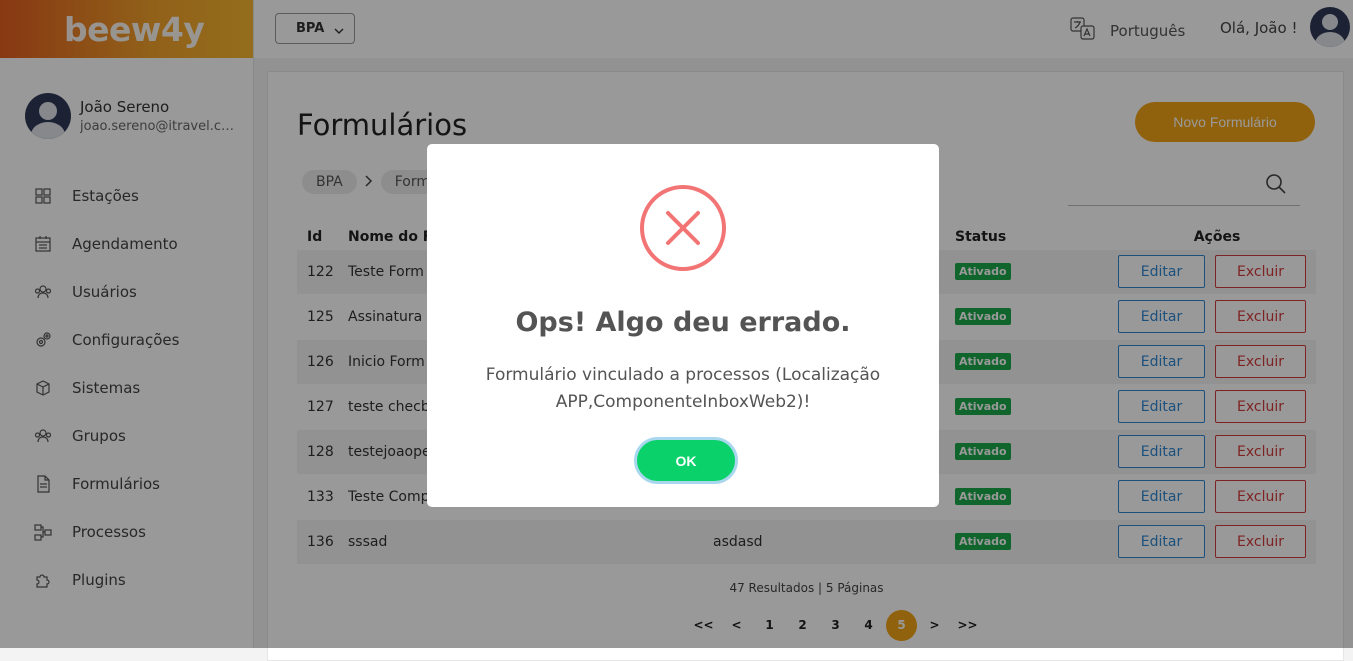  I want to click on dialog-title: Ops! Algo deu errado., so click(683, 322).